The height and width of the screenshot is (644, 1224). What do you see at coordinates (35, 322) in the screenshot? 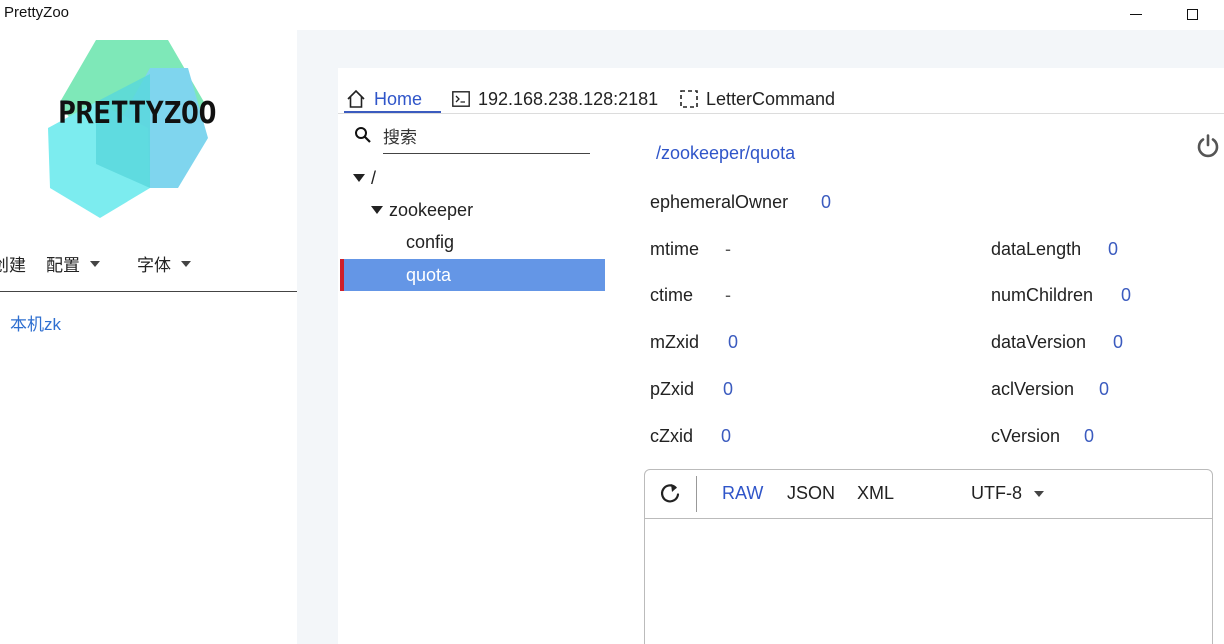
I see `server-list-item: 本机zk` at bounding box center [35, 322].